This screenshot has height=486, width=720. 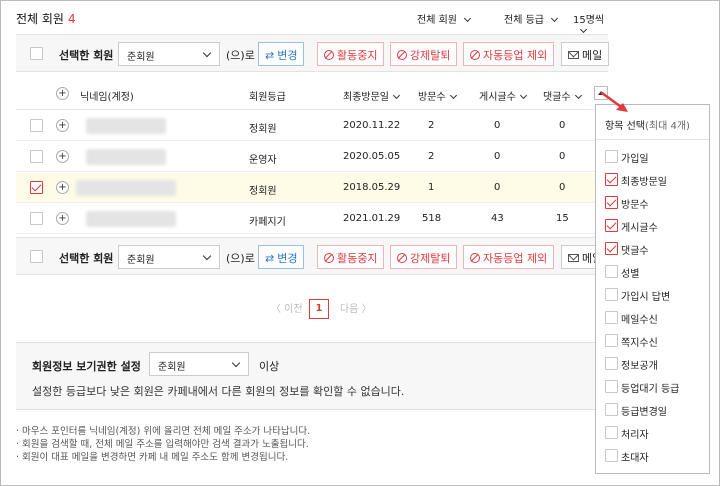 I want to click on col-last-visit: 최종방문일, so click(x=372, y=95).